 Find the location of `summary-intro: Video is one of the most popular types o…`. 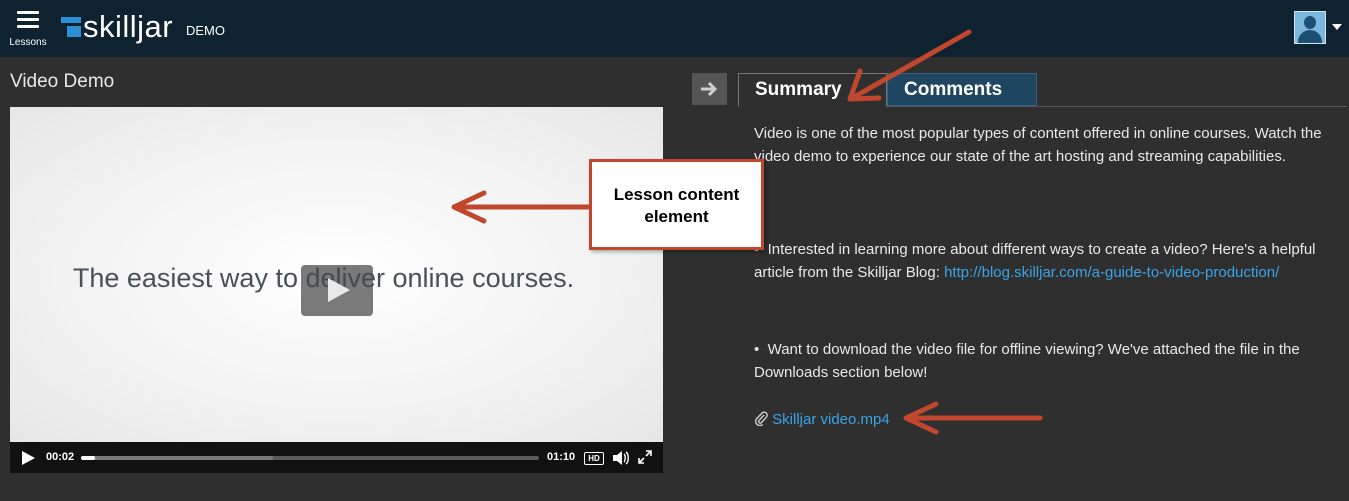

summary-intro: Video is one of the most popular types o… is located at coordinates (1038, 145).